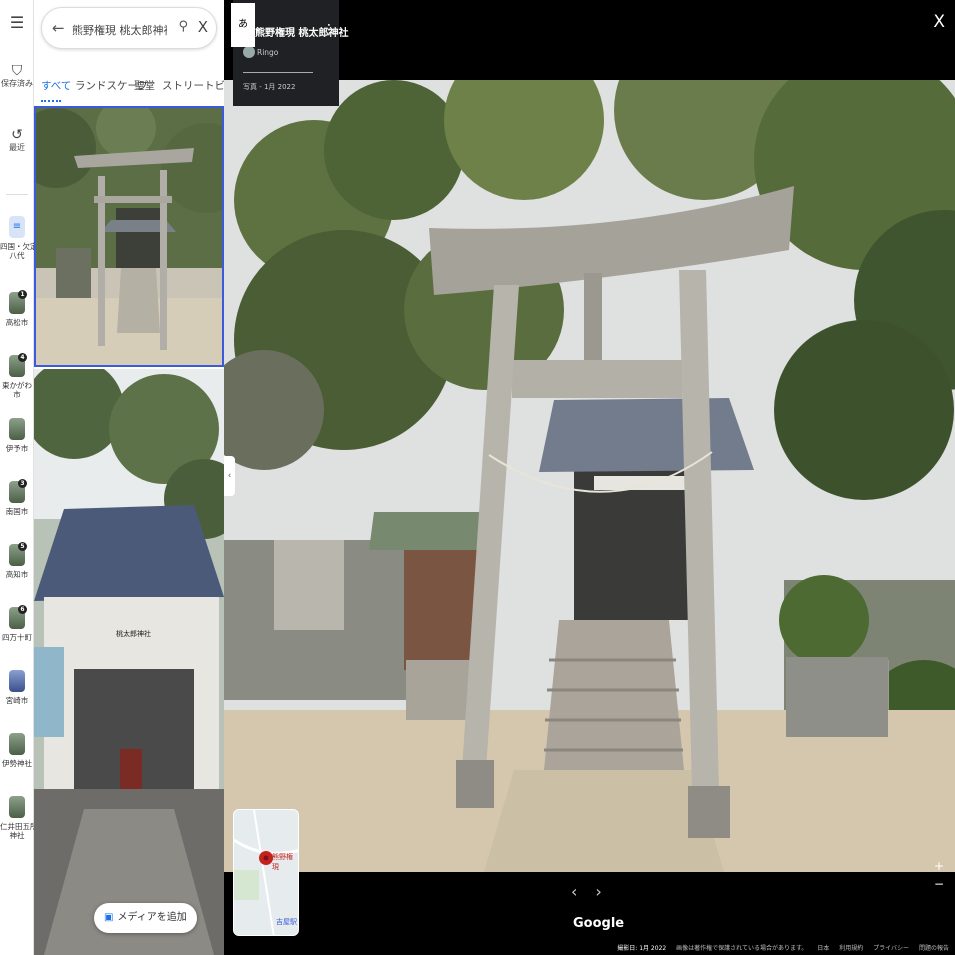  I want to click on place-label: 四万十町, so click(17, 637).